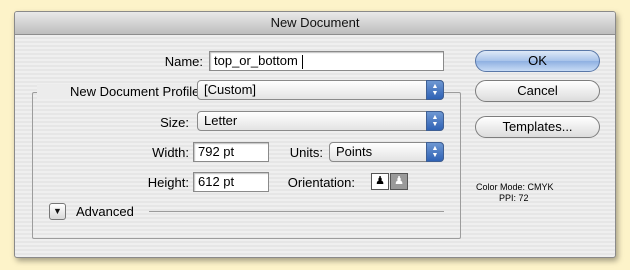 Image resolution: width=630 pixels, height=270 pixels. Describe the element at coordinates (320, 90) in the screenshot. I see `profile-select: [Custom] ▲ ▼` at that location.